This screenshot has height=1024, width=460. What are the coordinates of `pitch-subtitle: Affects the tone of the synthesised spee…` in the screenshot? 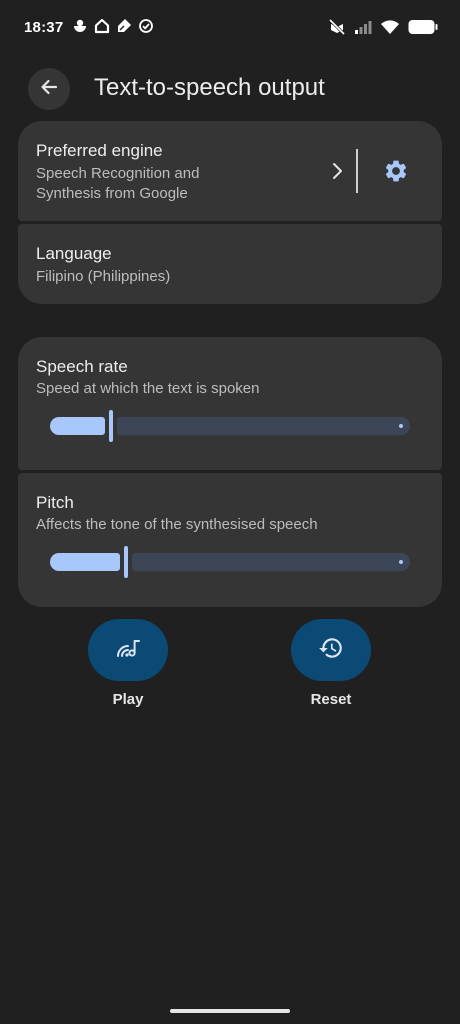 It's located at (177, 524).